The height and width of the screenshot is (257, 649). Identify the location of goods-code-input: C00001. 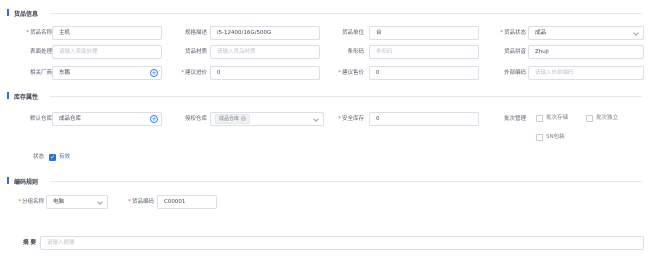
(187, 202).